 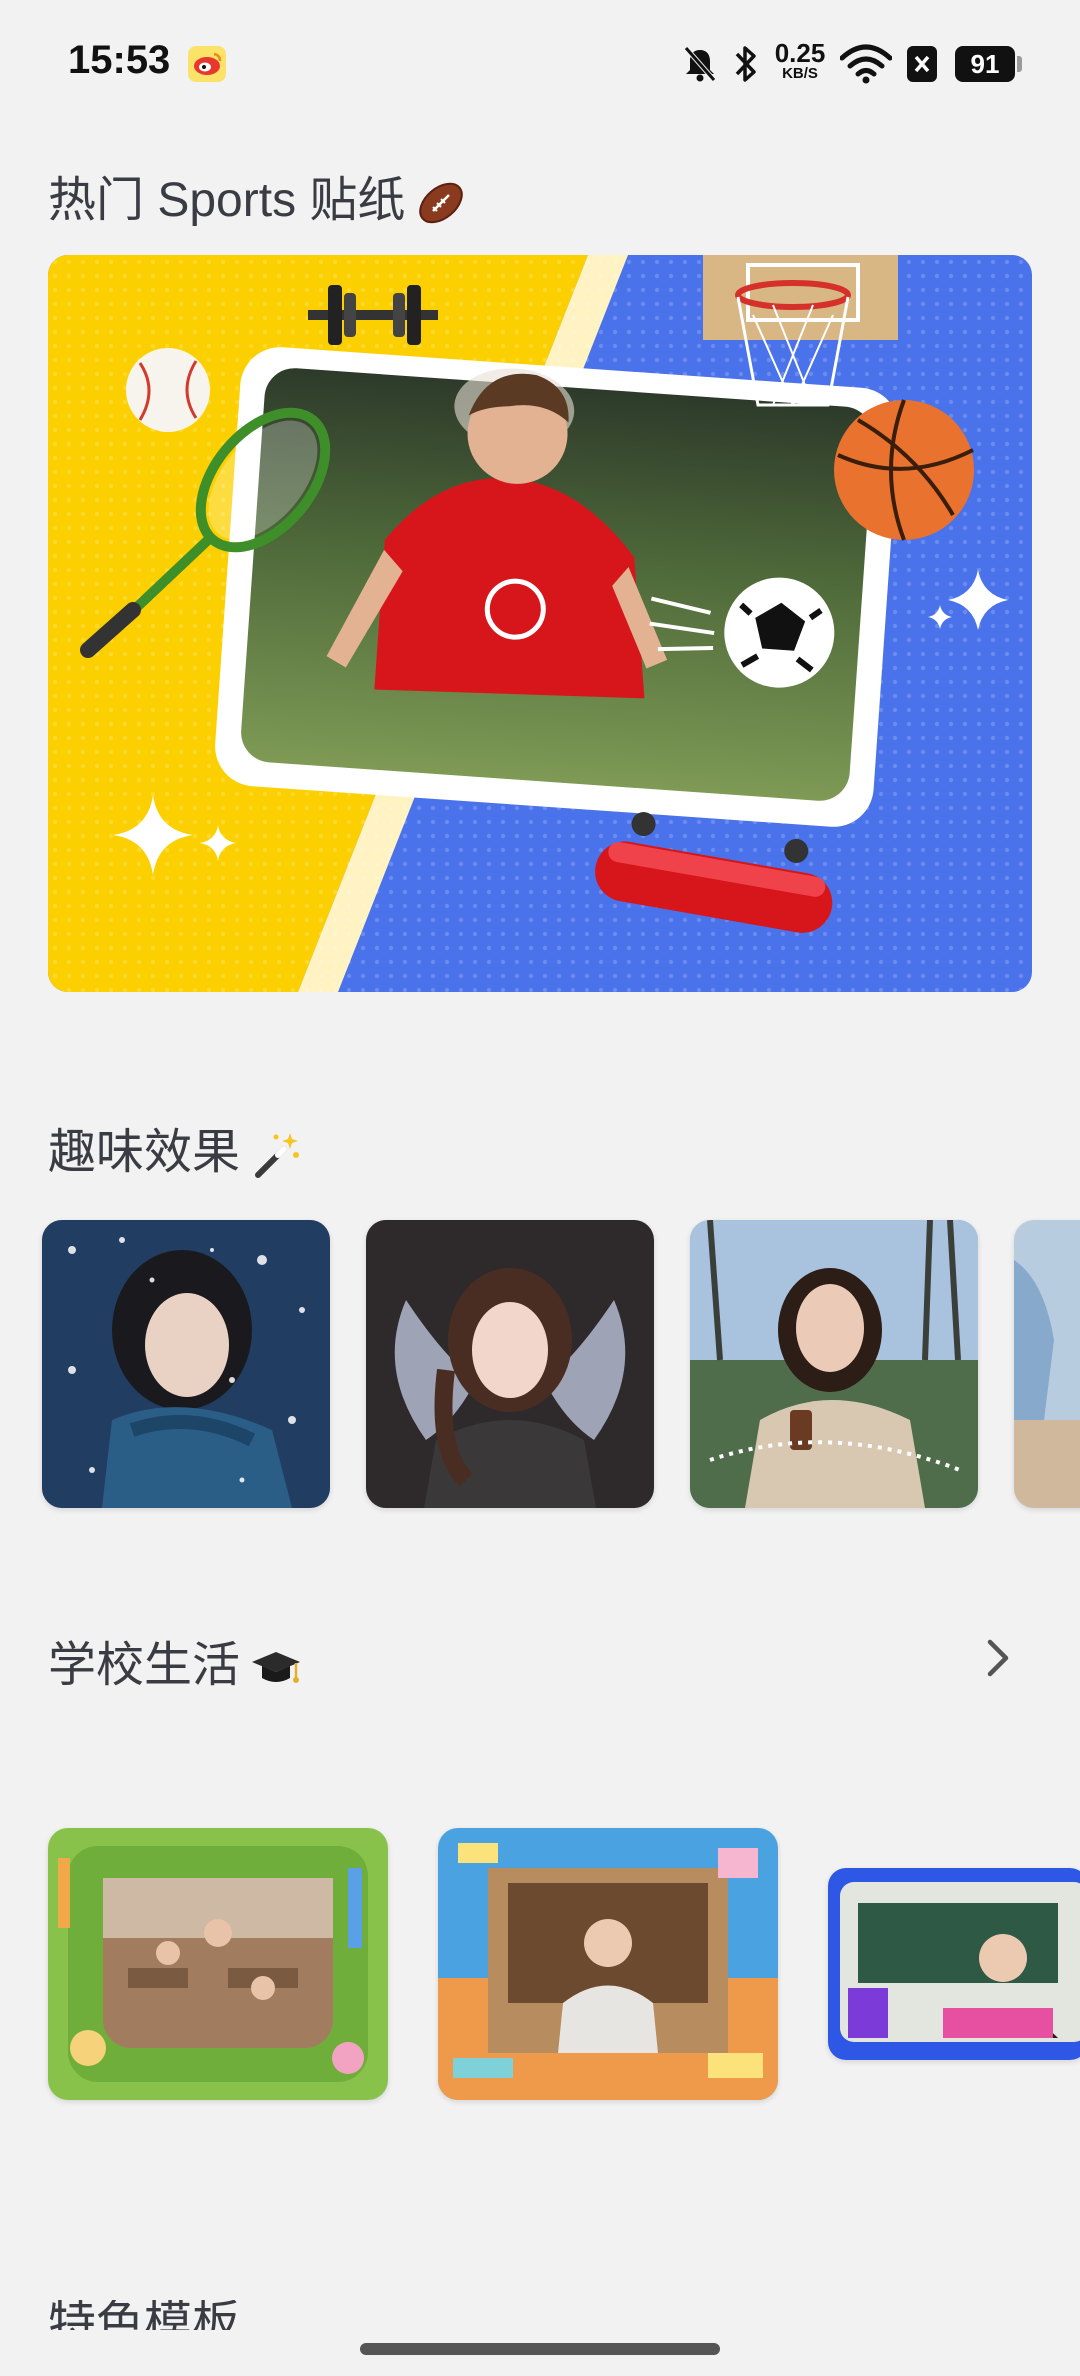 What do you see at coordinates (985, 64) in the screenshot?
I see `battery-icon: 91` at bounding box center [985, 64].